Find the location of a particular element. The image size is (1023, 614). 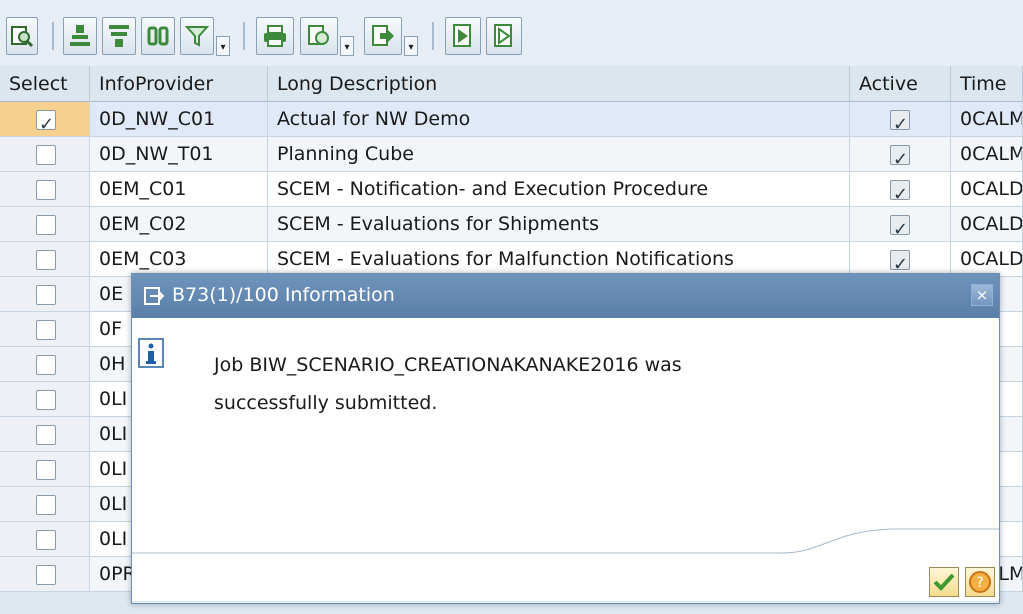

table-row: 0D_NW_C01Actual for NW Demo 0CALM is located at coordinates (511, 119).